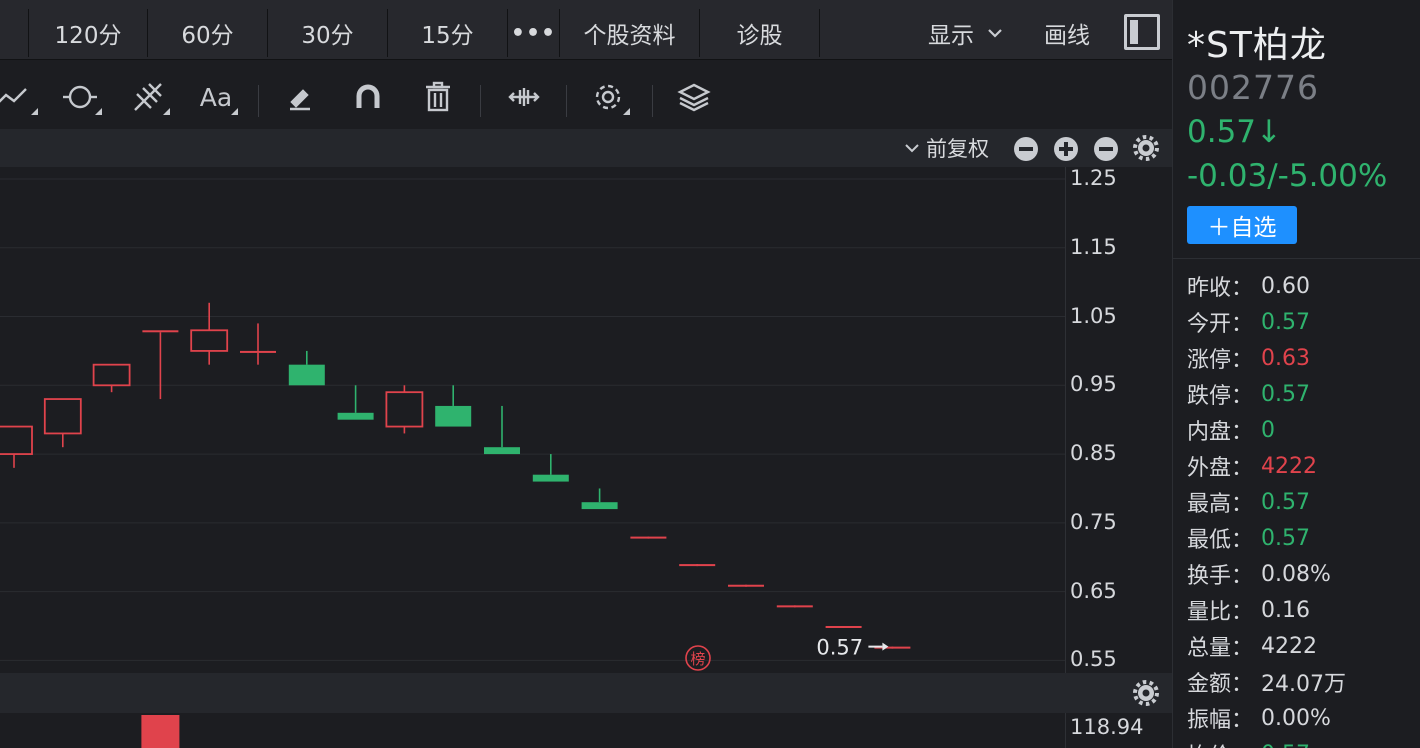 The image size is (1420, 748). I want to click on tab-stock-diagnosis: 诊股, so click(760, 33).